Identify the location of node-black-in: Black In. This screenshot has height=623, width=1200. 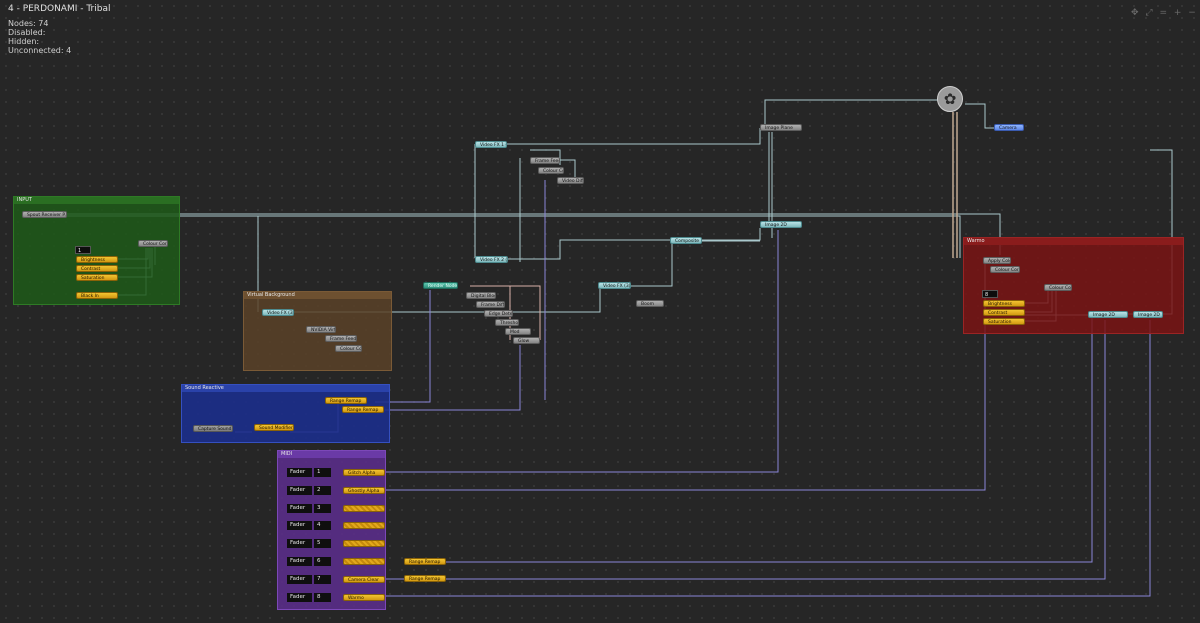
(97, 295).